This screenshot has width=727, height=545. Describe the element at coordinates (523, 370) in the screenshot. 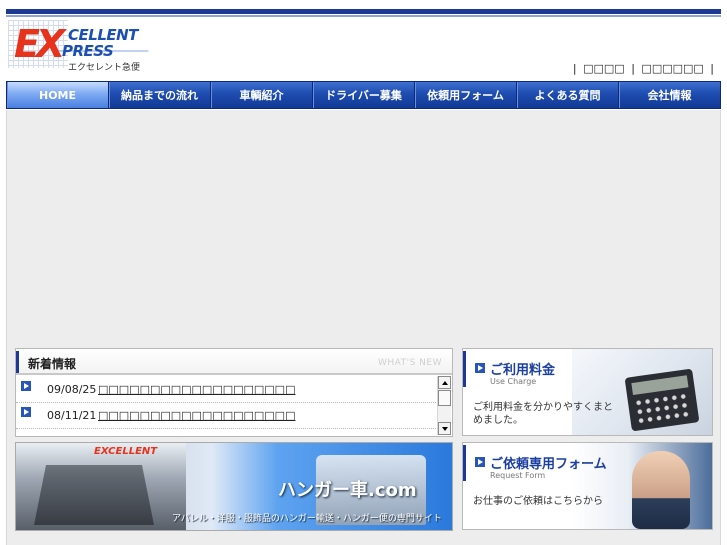

I see `card-title: ご利用料金` at that location.